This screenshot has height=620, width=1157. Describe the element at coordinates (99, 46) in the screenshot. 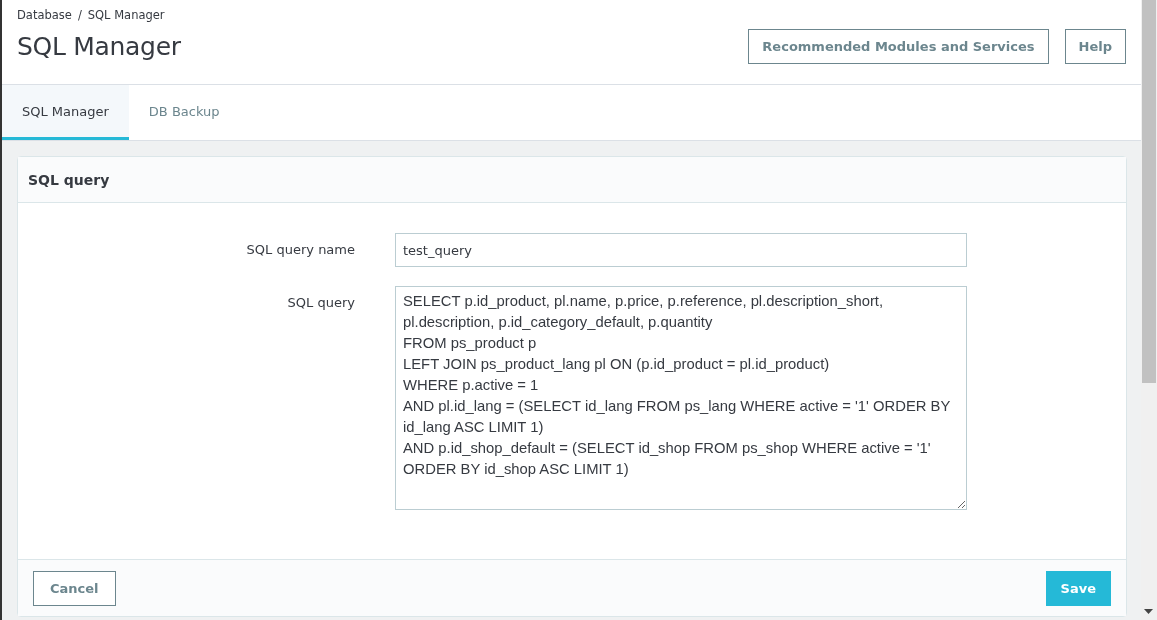

I see `page-title: SQL Manager` at that location.